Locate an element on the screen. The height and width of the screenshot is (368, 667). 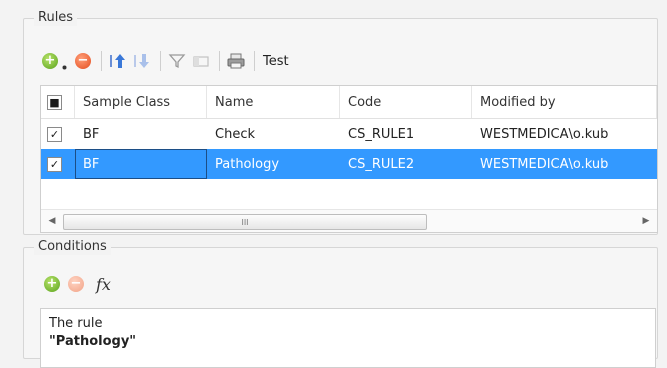
add-condition-button: + is located at coordinates (52, 284).